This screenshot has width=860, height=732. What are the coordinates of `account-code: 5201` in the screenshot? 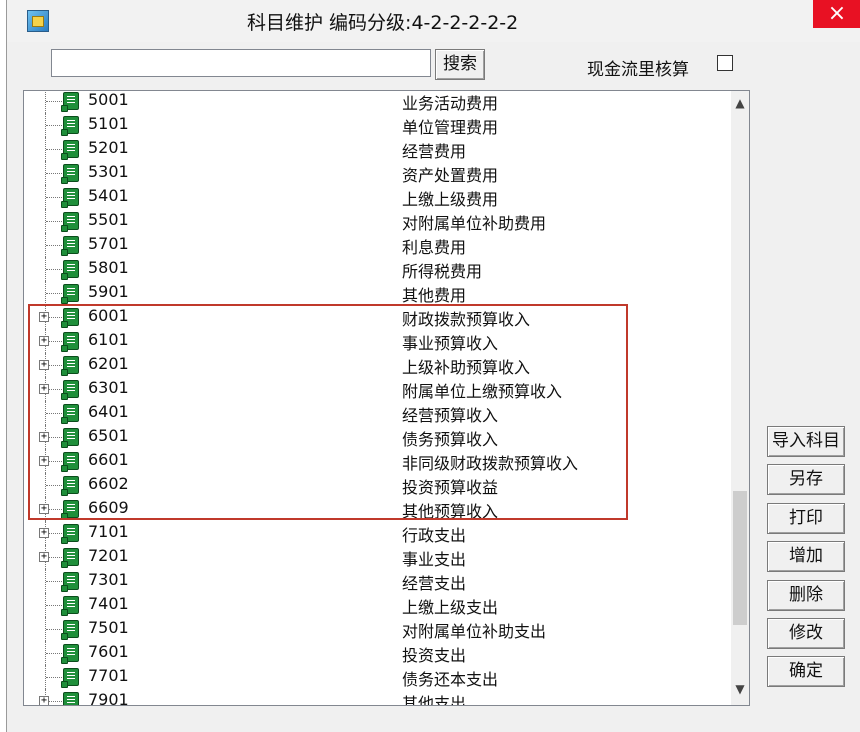 It's located at (108, 147).